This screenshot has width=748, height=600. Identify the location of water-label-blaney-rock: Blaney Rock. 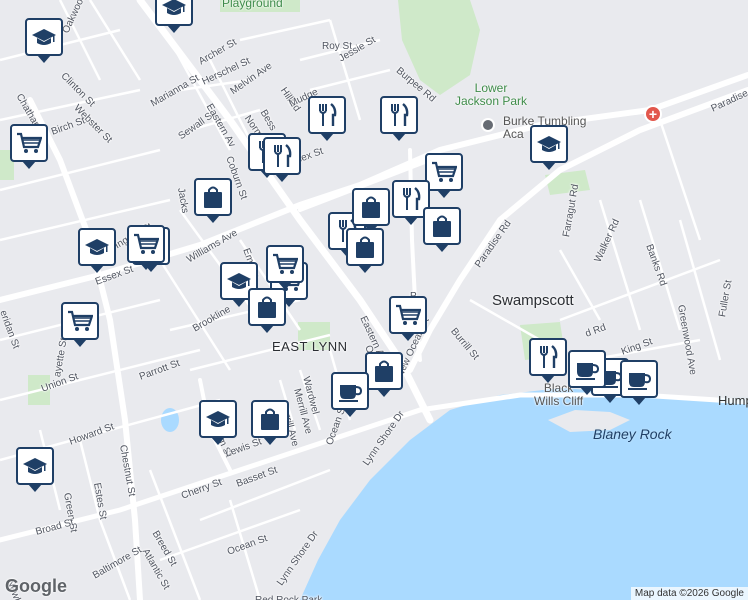
(632, 434).